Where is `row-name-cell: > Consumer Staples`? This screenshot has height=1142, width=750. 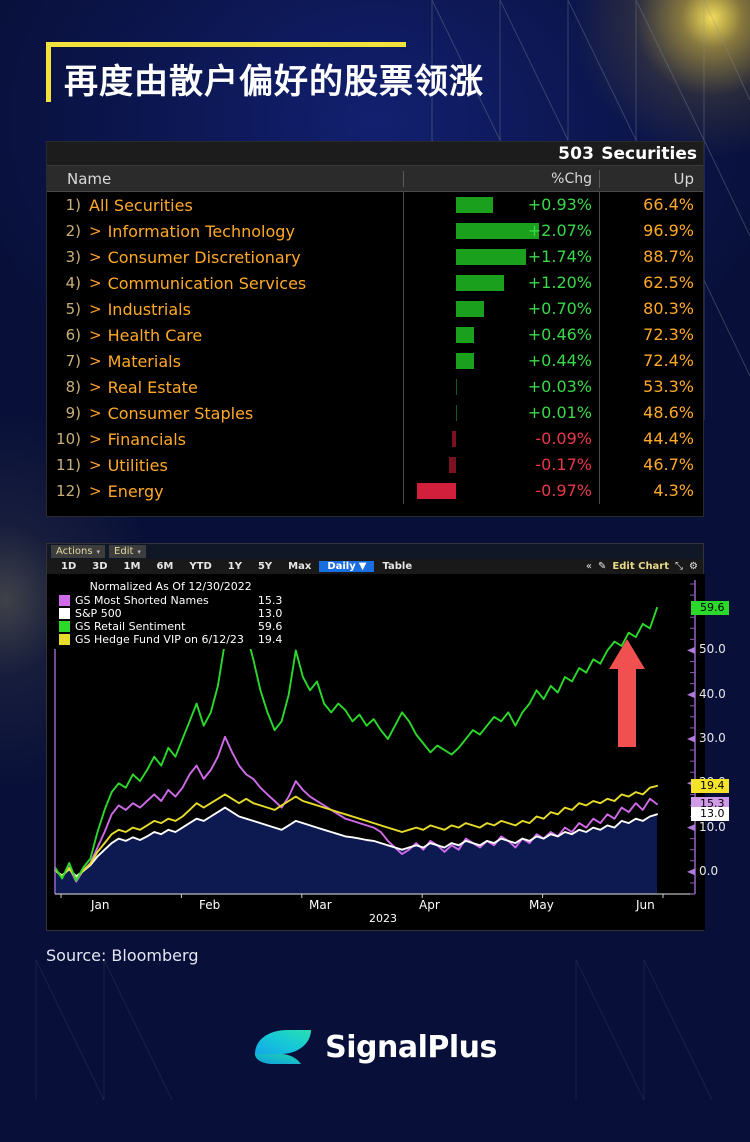 row-name-cell: > Consumer Staples is located at coordinates (242, 413).